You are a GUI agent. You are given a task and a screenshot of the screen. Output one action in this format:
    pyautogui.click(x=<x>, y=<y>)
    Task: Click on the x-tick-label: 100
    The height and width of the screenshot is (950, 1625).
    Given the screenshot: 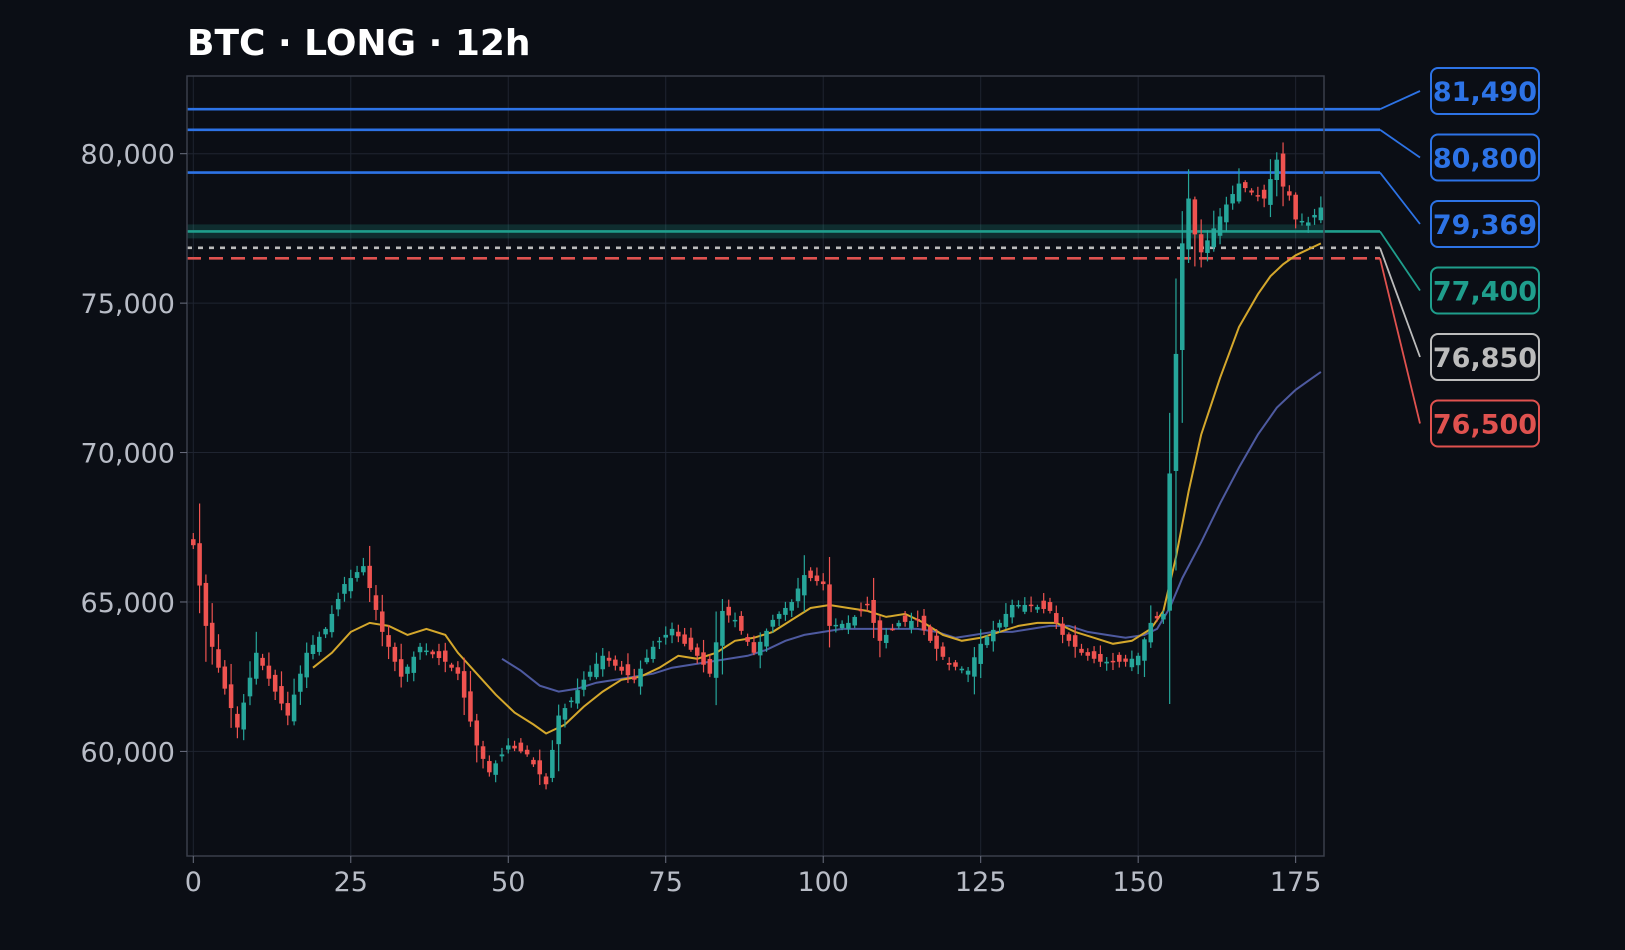 What is the action you would take?
    pyautogui.click(x=823, y=882)
    